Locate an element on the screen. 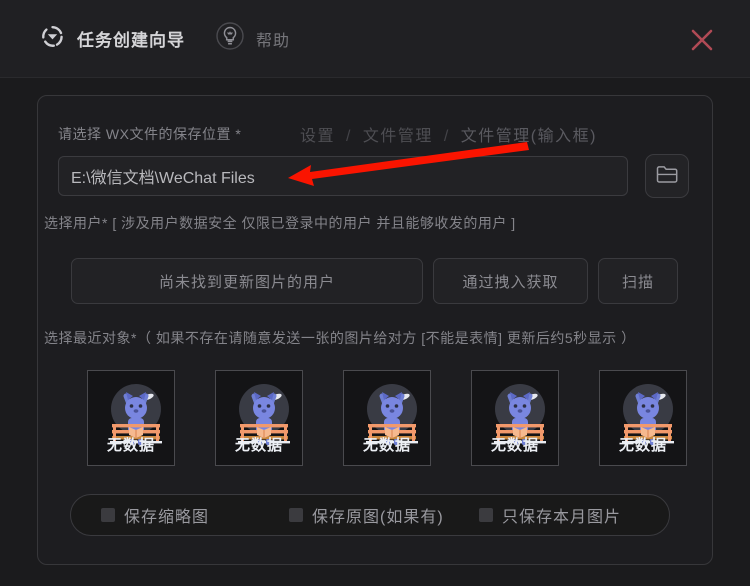  help-label: 帮助 is located at coordinates (273, 41).